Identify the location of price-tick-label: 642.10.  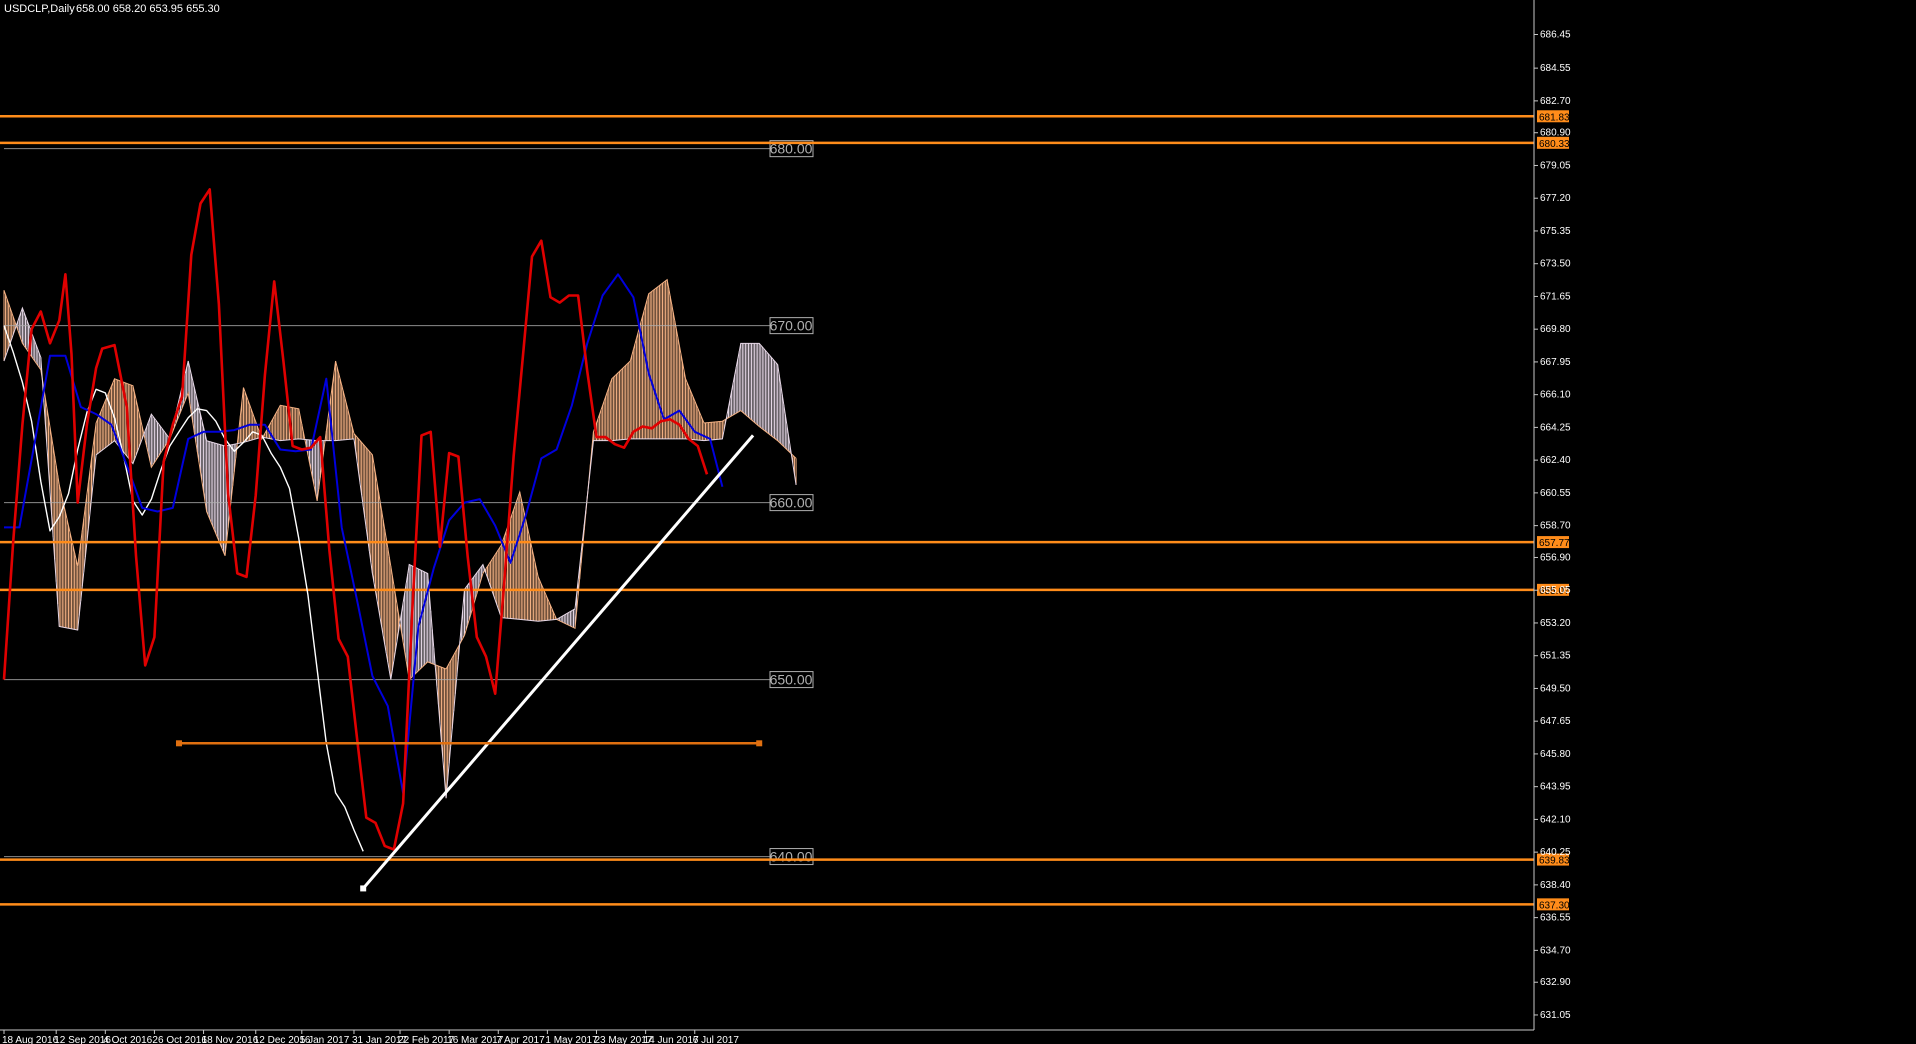
(1555, 819).